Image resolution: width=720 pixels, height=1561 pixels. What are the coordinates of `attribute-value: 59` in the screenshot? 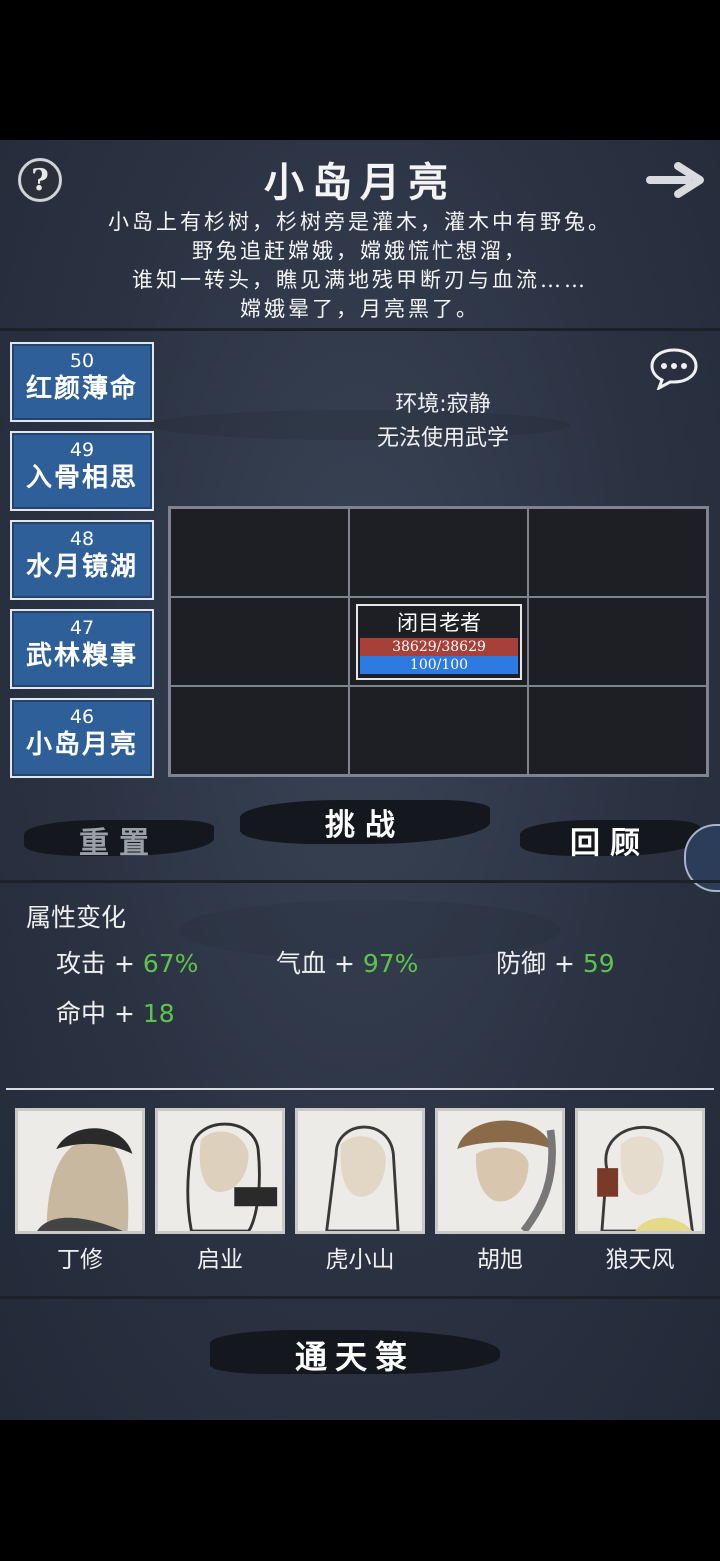 It's located at (598, 963).